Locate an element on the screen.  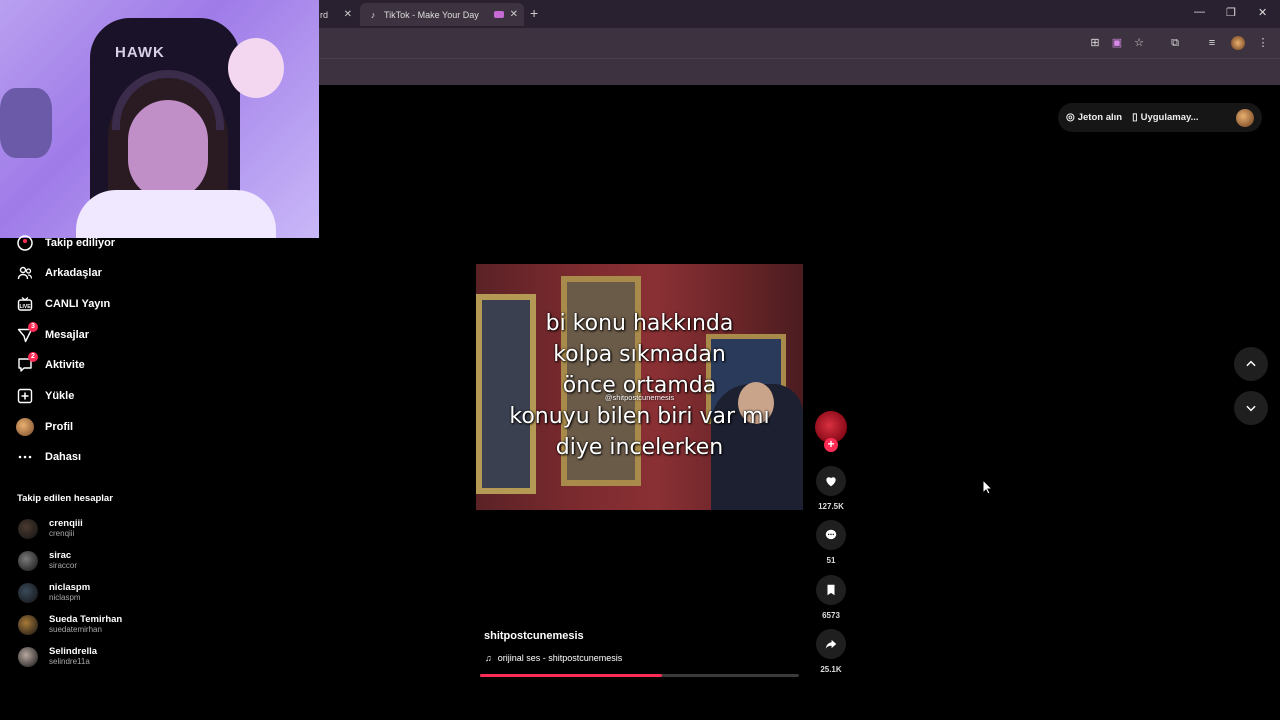
account-name: Sueda Temirhan is located at coordinates (86, 619).